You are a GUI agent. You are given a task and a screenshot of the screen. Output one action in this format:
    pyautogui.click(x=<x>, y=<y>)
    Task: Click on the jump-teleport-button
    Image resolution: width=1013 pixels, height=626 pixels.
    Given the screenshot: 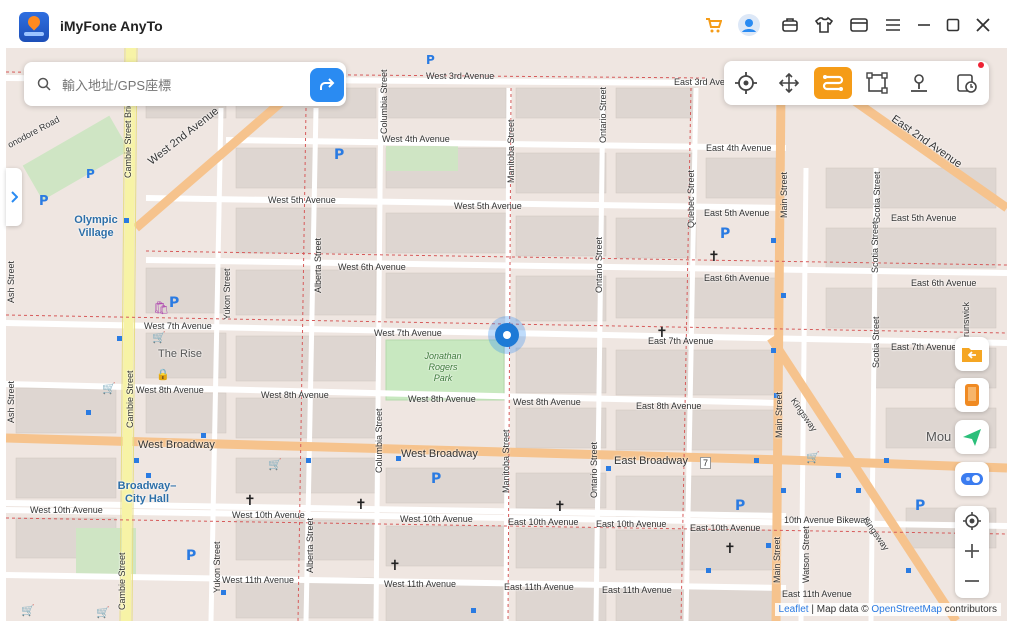 What is the action you would take?
    pyautogui.click(x=919, y=83)
    